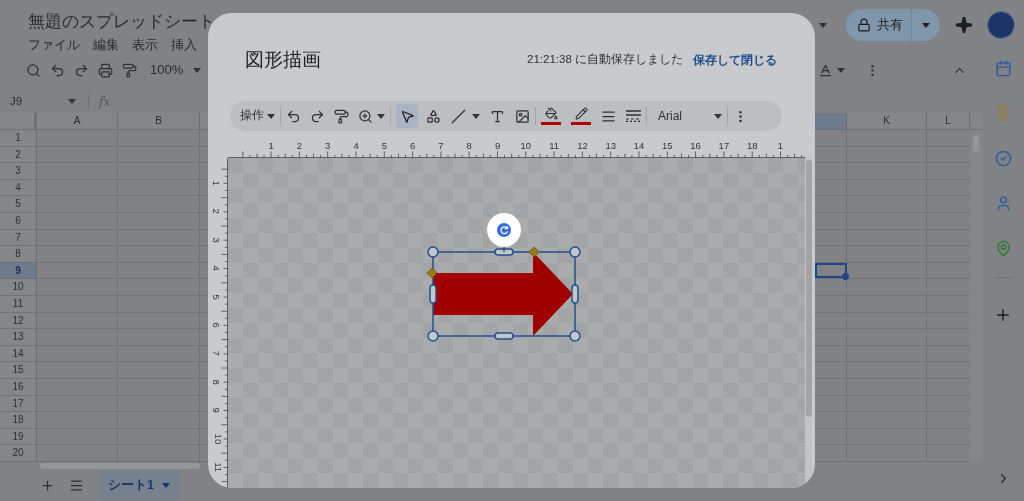 Image resolution: width=1024 pixels, height=501 pixels. I want to click on ruler-number: 12, so click(582, 145).